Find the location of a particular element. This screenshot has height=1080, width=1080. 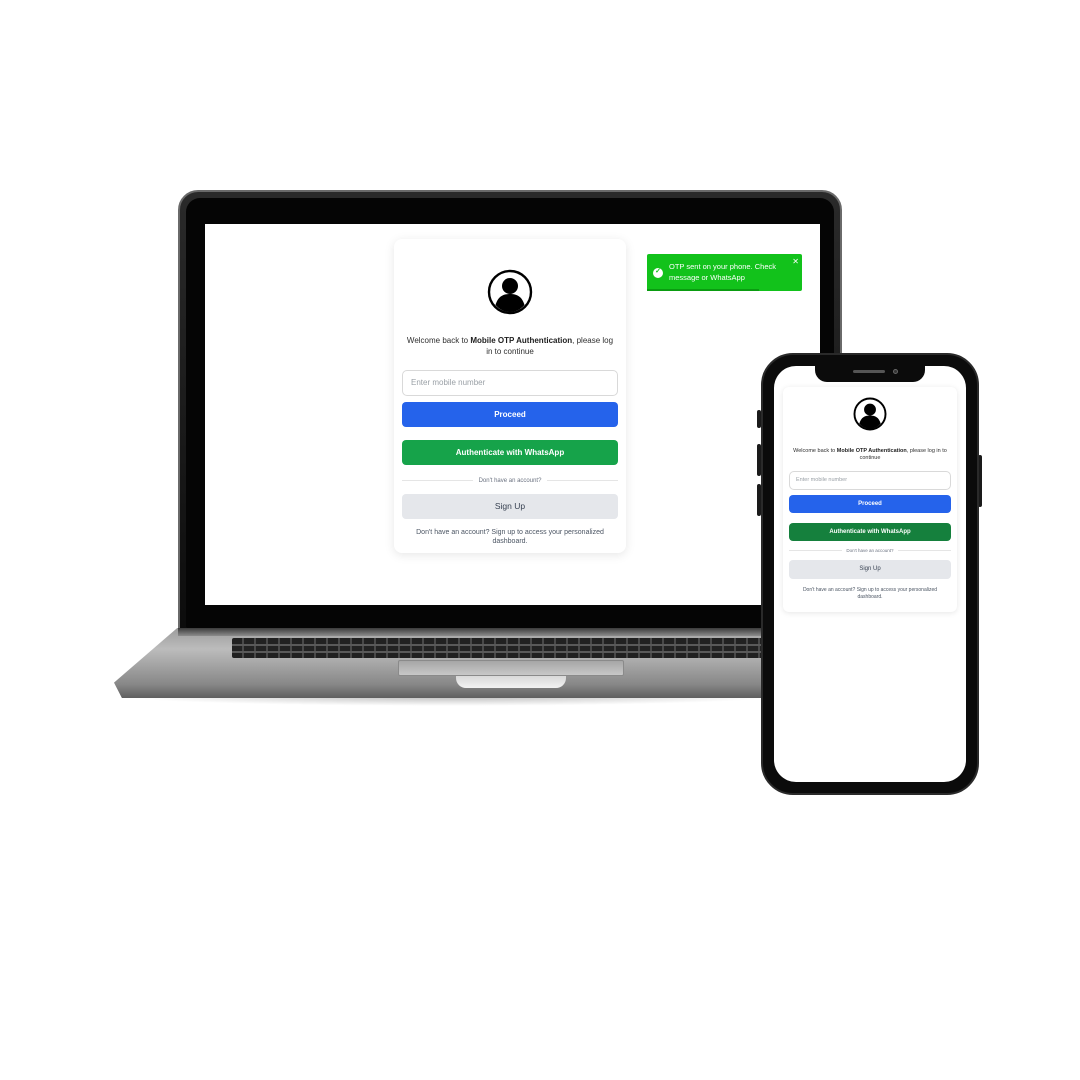

phone-camera is located at coordinates (895, 371).